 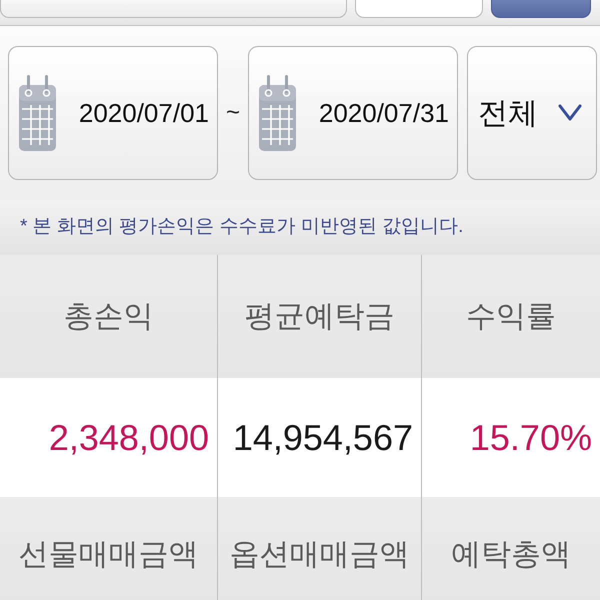 What do you see at coordinates (242, 227) in the screenshot?
I see `notice-text: * 본 화면의 평가손익은 수수료가 미반영된 값입니다.` at bounding box center [242, 227].